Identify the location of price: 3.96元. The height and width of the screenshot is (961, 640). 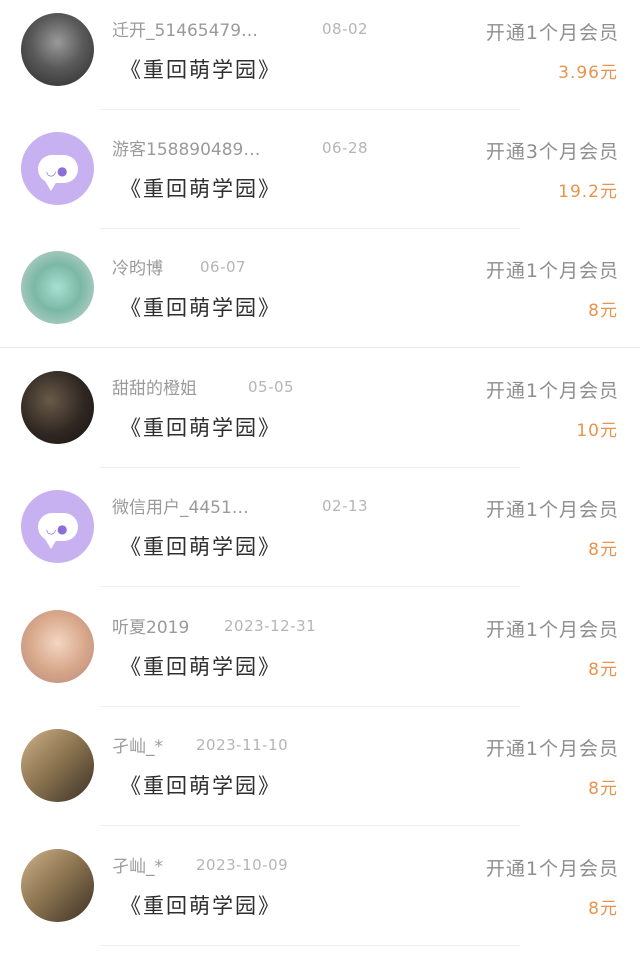
(588, 73).